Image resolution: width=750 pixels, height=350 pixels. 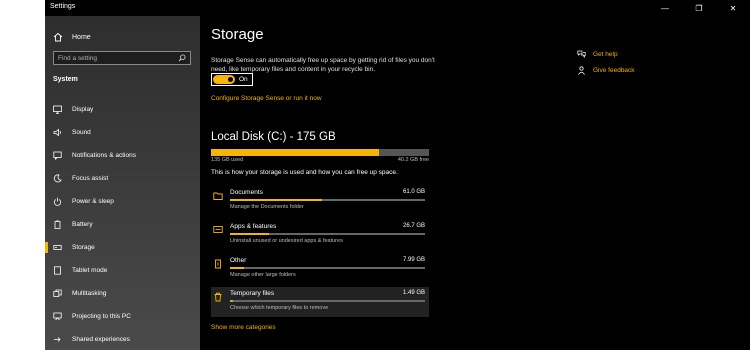 I want to click on home-label: Home, so click(x=81, y=37).